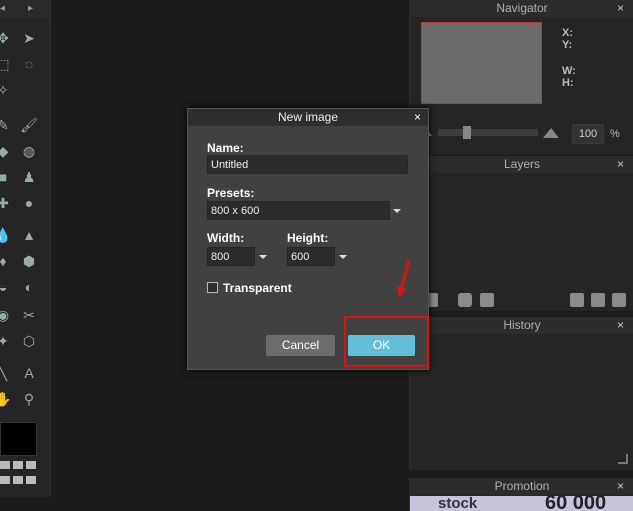 The height and width of the screenshot is (511, 633). What do you see at coordinates (458, 503) in the screenshot?
I see `promotion-brand: stock` at bounding box center [458, 503].